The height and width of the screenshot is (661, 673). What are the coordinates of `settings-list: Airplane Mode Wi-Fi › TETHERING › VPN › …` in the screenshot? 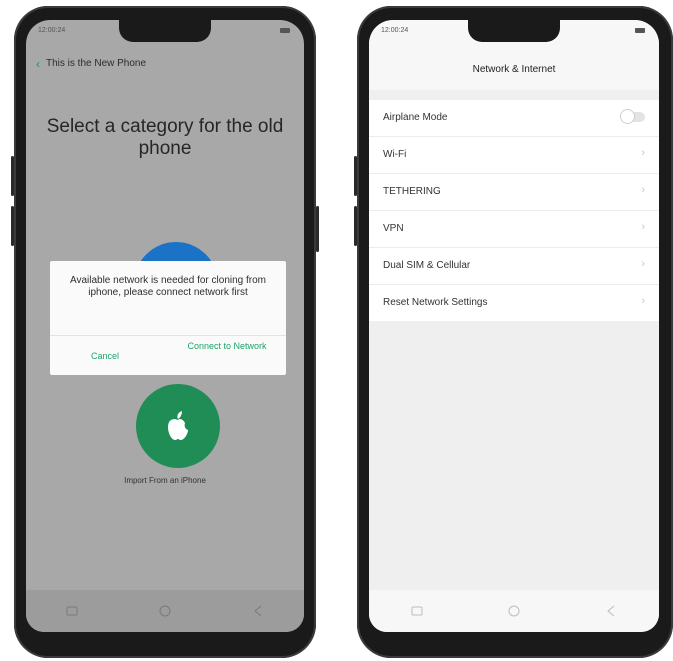 It's located at (514, 210).